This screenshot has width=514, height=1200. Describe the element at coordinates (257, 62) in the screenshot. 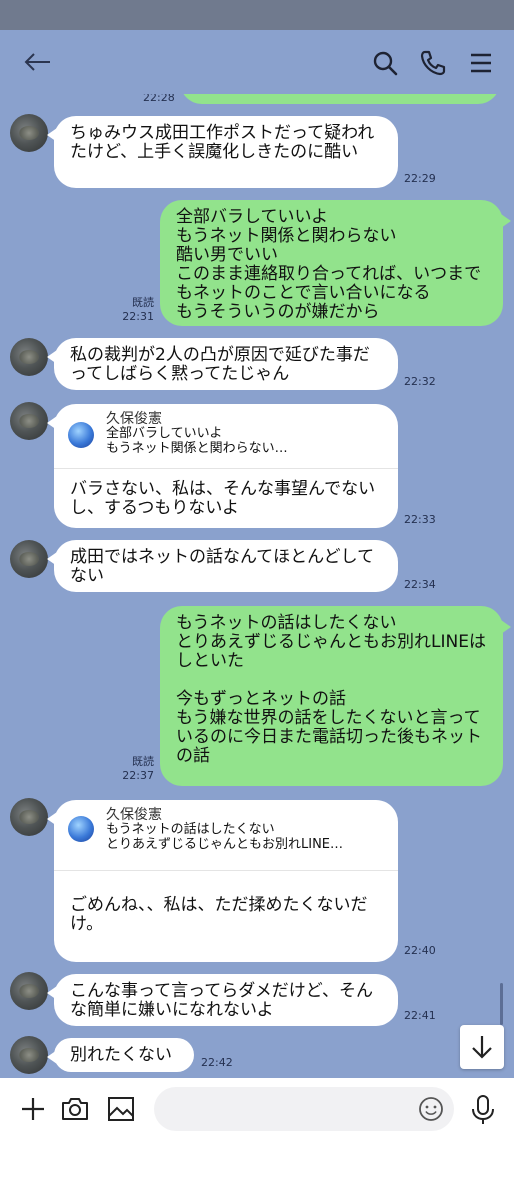

I see `chat-header` at that location.